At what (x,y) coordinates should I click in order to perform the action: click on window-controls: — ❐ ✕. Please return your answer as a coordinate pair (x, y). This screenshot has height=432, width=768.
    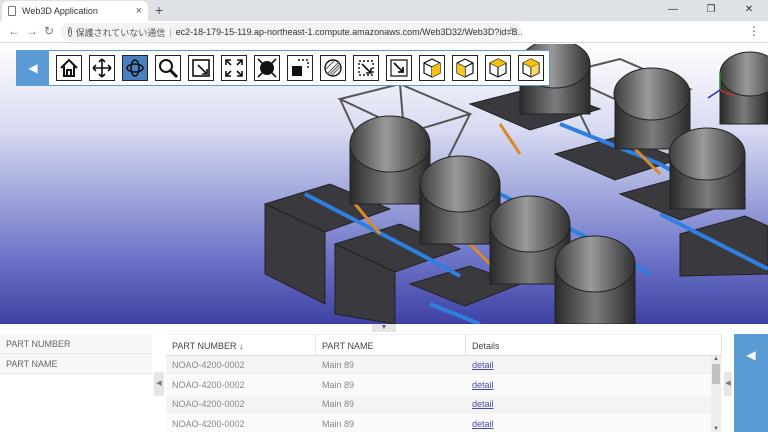
    Looking at the image, I should click on (711, 10).